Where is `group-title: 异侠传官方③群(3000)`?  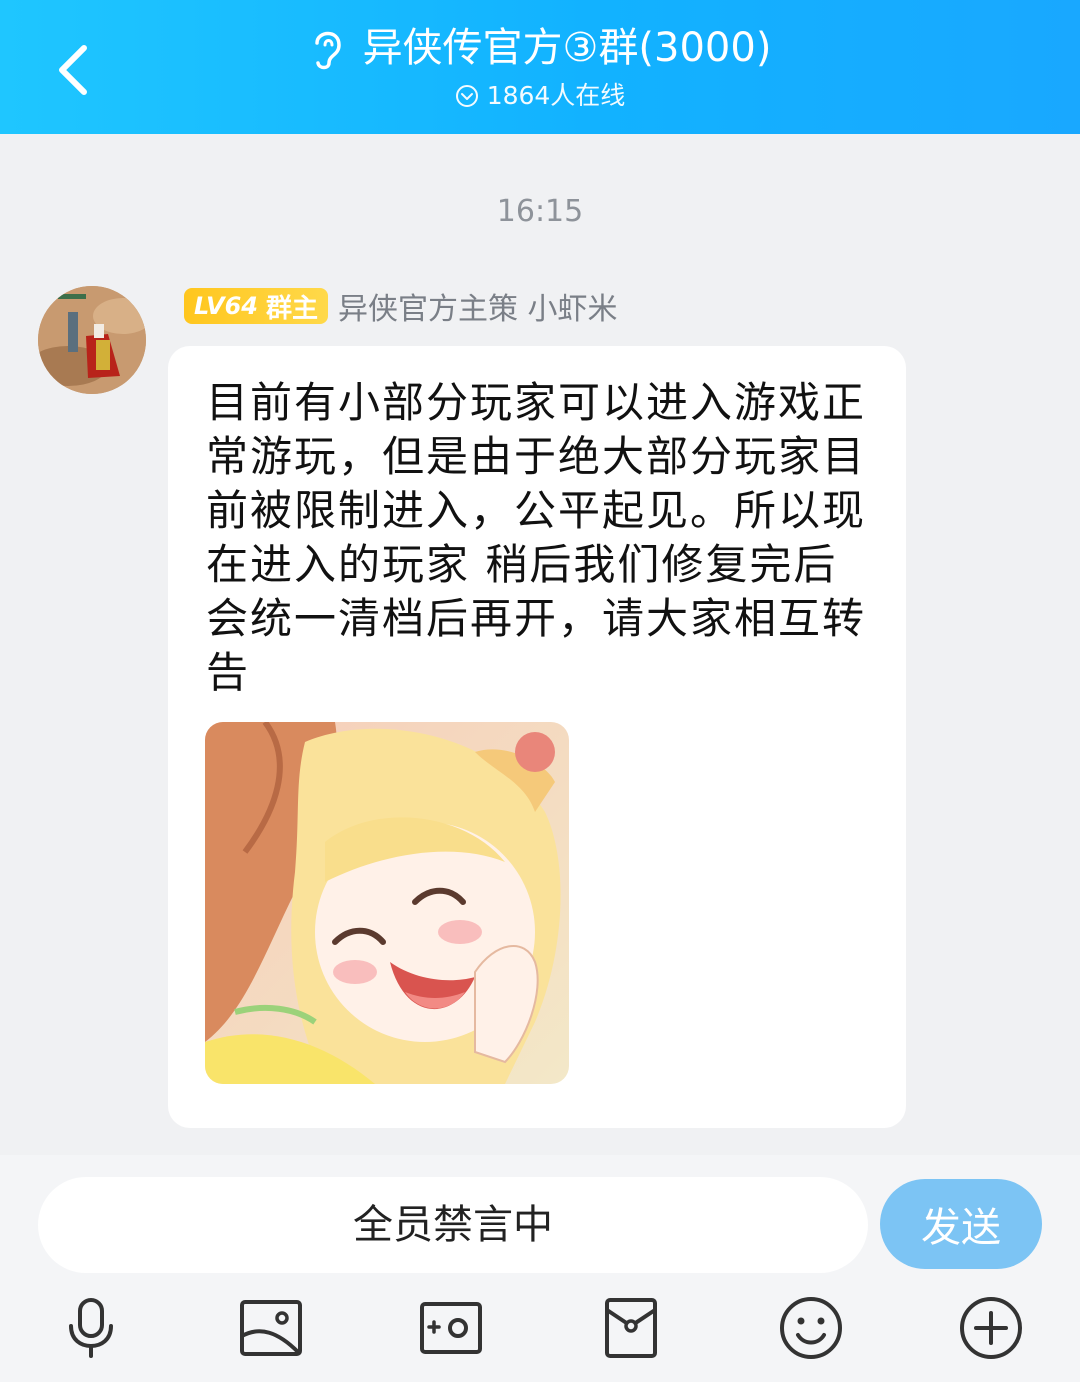 group-title: 异侠传官方③群(3000) is located at coordinates (540, 48).